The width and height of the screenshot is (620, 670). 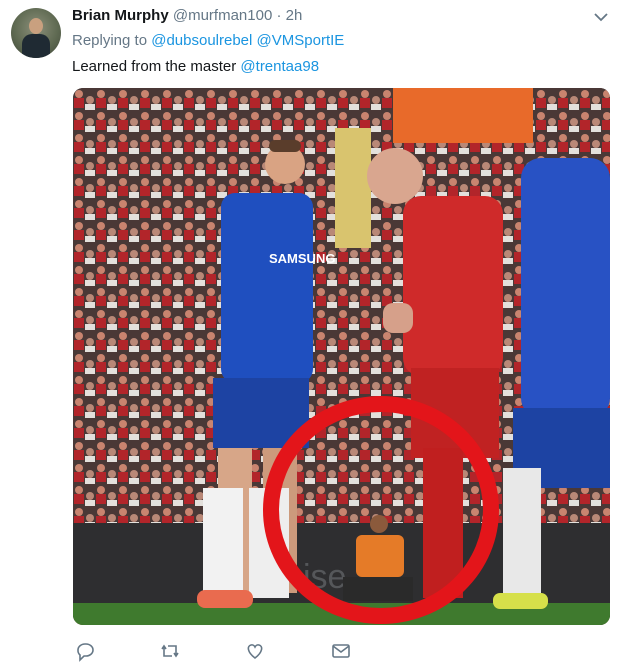 I want to click on shirt-sponsor: SAMSUNG, so click(x=302, y=258).